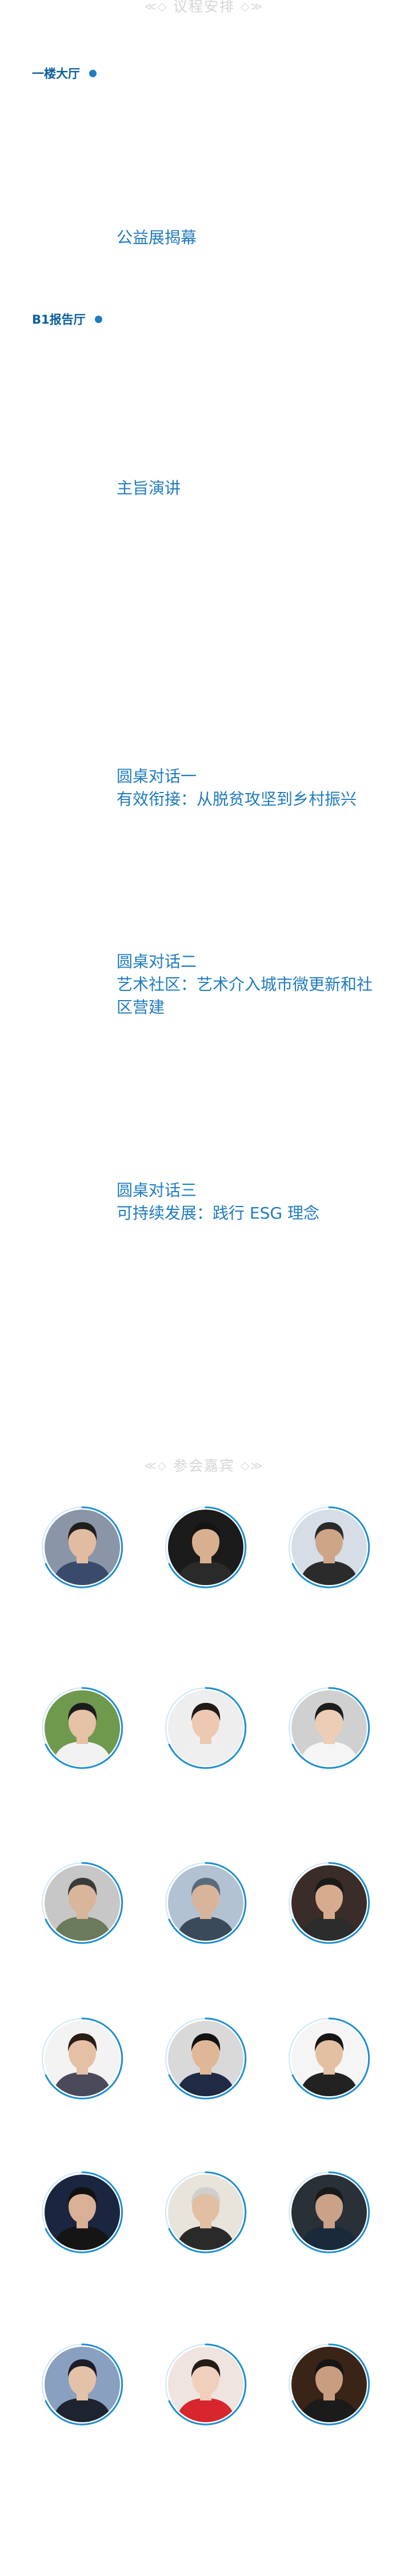 This screenshot has width=408, height=2576. Describe the element at coordinates (157, 961) in the screenshot. I see `session-line: 圆桌对话二` at that location.